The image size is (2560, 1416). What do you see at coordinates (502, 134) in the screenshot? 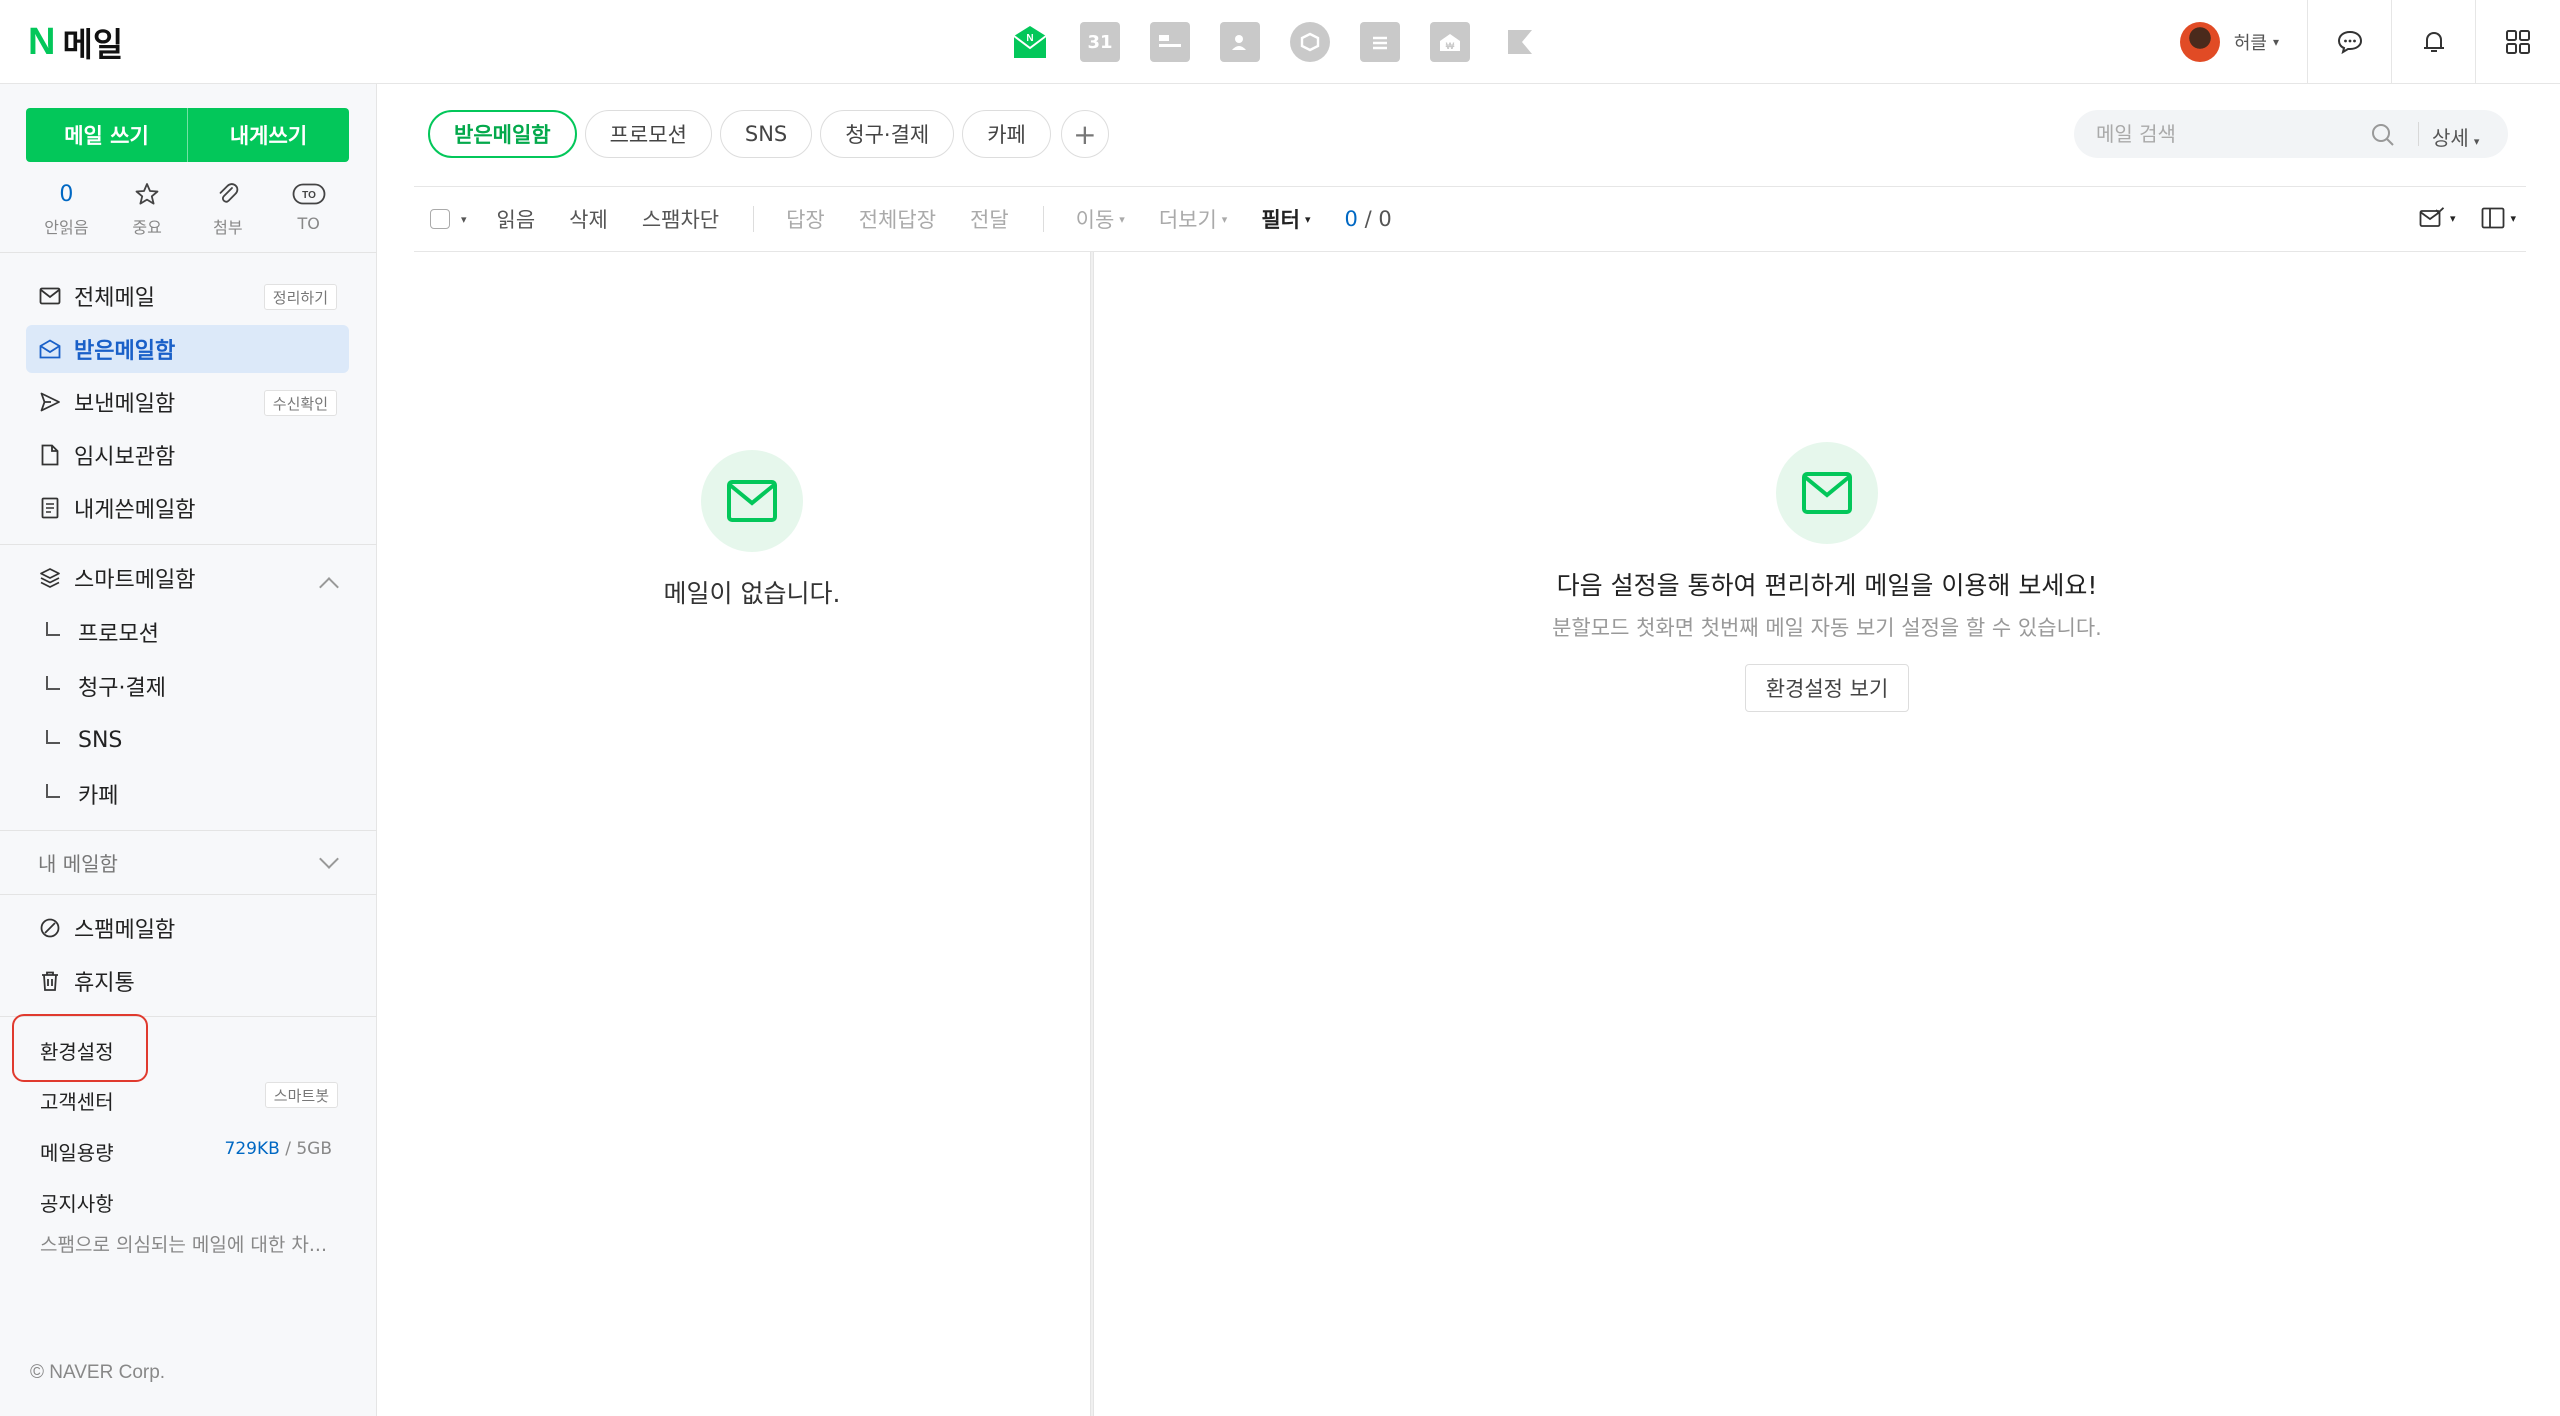
I see `tab-inbox: 받은메일함` at bounding box center [502, 134].